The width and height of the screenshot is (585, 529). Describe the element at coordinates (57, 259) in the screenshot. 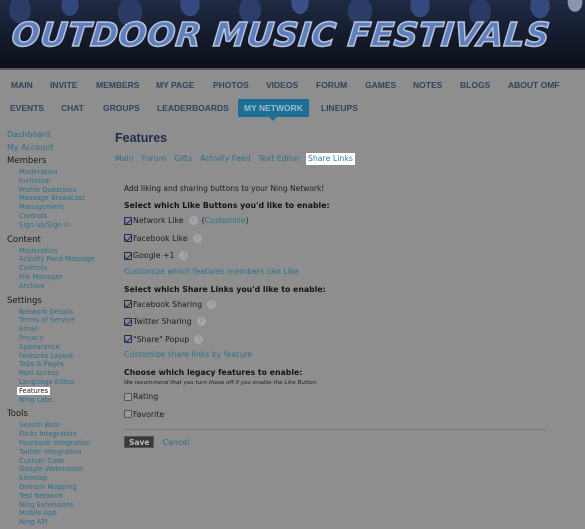

I see `sidebar-item-activity-feed-message: Activity Feed Message` at that location.